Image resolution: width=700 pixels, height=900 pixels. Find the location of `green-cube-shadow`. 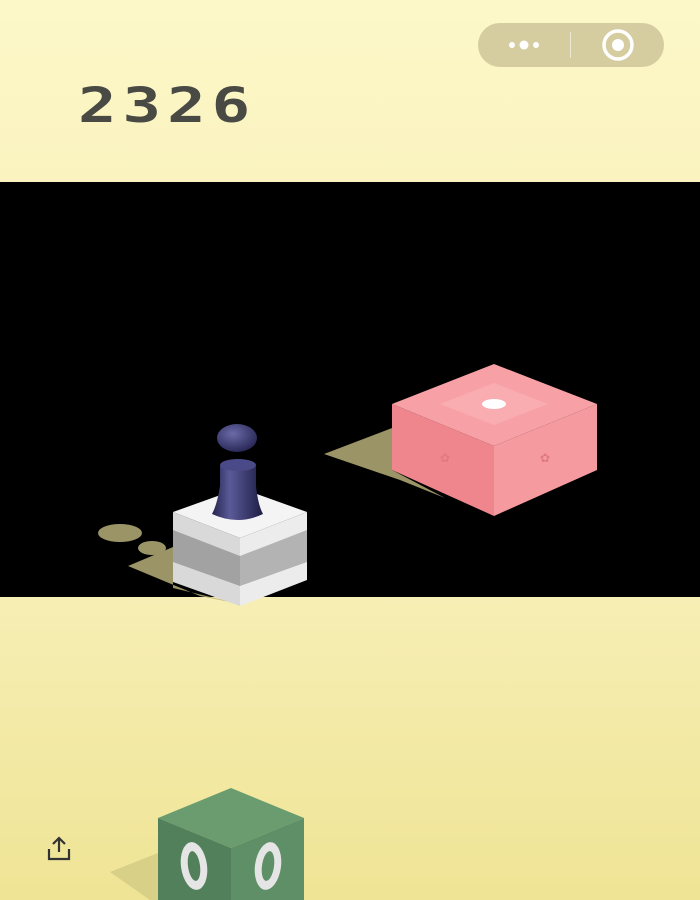

green-cube-shadow is located at coordinates (134, 876).